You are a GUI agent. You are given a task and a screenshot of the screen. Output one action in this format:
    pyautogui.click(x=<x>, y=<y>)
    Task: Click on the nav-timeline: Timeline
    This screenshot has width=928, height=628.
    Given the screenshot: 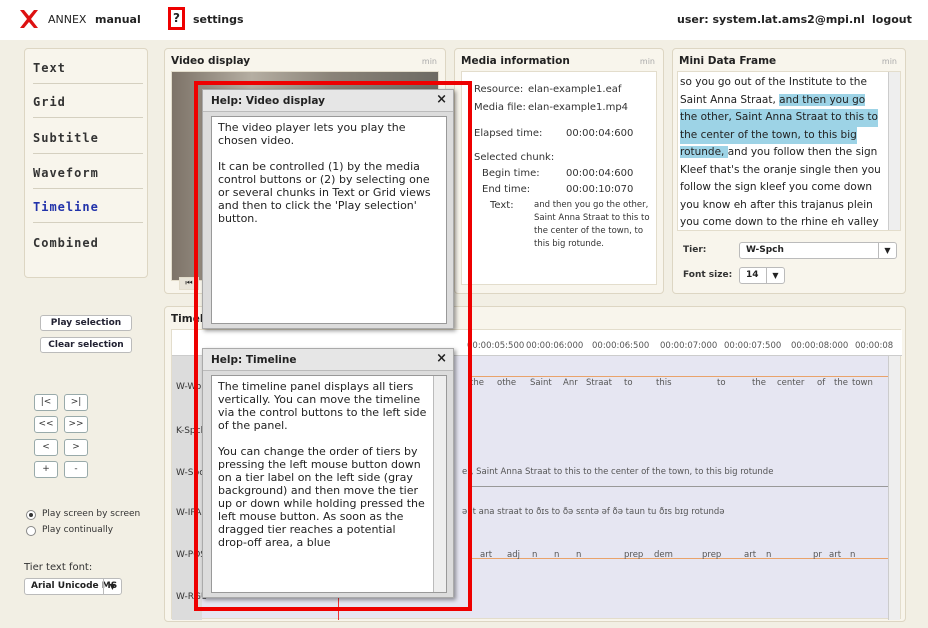 What is the action you would take?
    pyautogui.click(x=66, y=207)
    